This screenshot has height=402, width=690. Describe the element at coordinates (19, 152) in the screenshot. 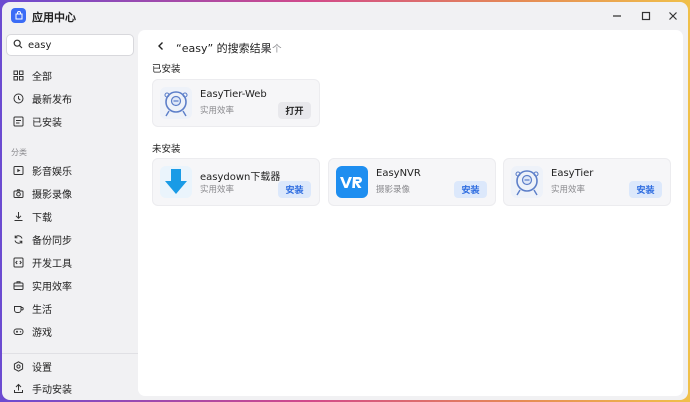

I see `category-section-label: 分类` at that location.